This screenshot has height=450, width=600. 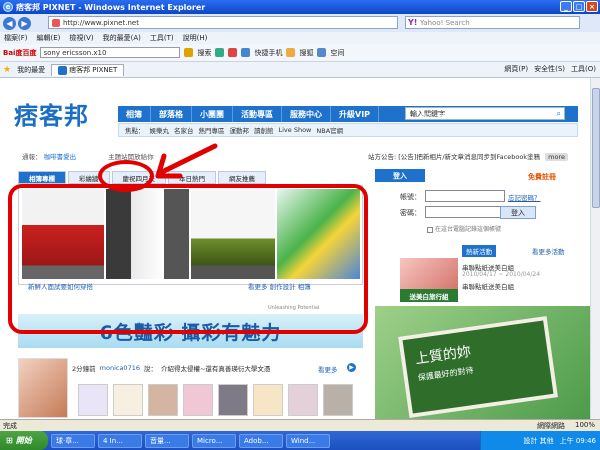 What do you see at coordinates (351, 367) in the screenshot?
I see `next-arrow-icon: ▶` at bounding box center [351, 367].